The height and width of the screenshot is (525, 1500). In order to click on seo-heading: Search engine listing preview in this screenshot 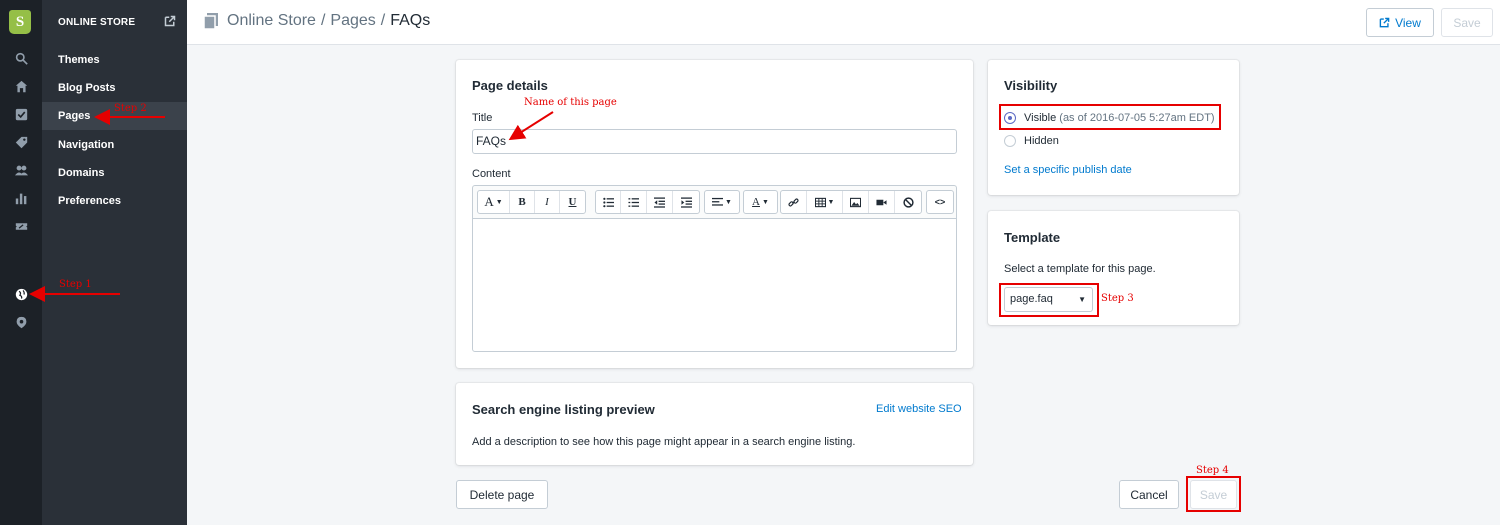, I will do `click(563, 409)`.